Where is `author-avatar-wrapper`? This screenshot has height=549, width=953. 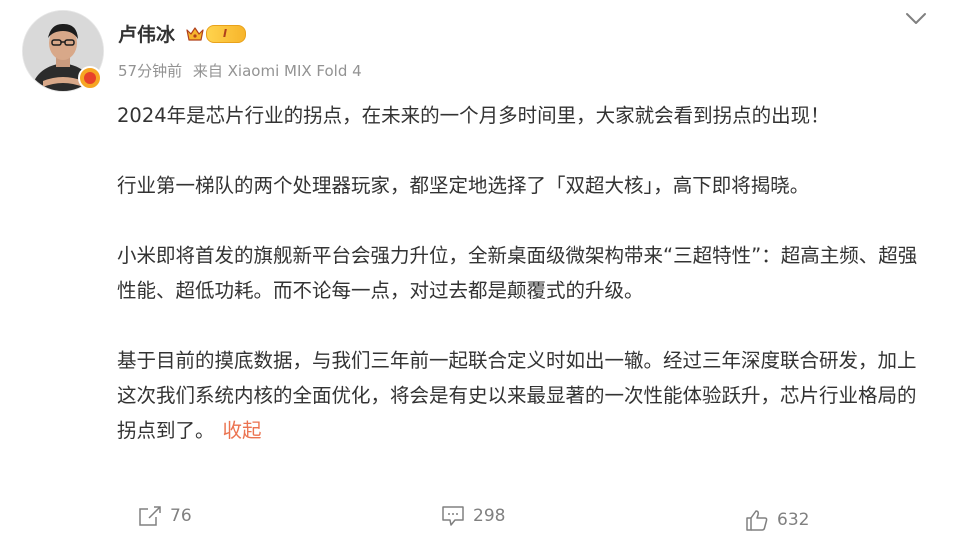
author-avatar-wrapper is located at coordinates (63, 51).